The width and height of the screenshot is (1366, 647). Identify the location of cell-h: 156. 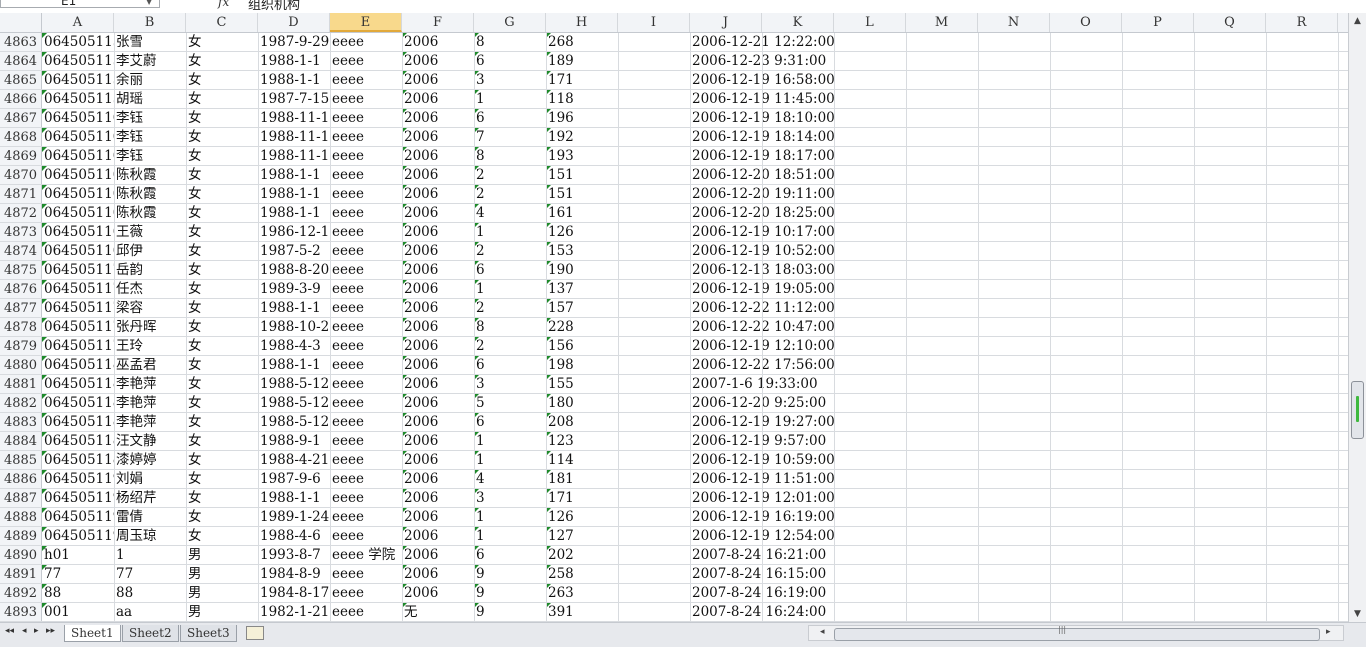
(582, 346).